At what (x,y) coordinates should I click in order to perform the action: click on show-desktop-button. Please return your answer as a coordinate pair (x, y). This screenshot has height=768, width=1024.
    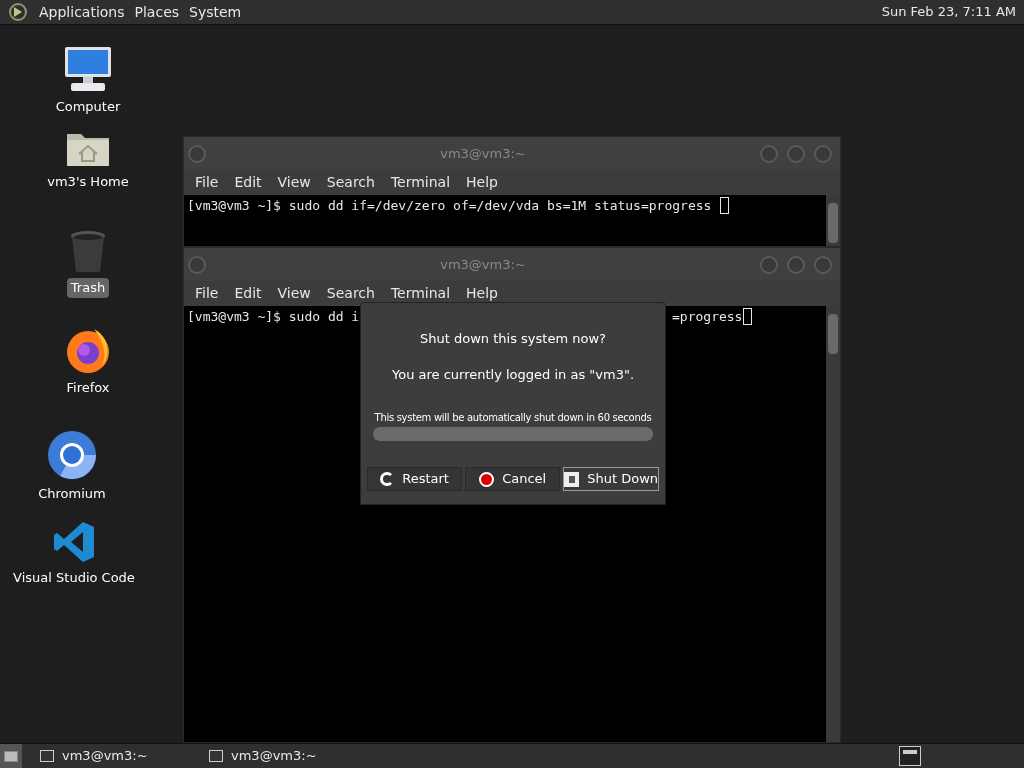
    Looking at the image, I should click on (11, 756).